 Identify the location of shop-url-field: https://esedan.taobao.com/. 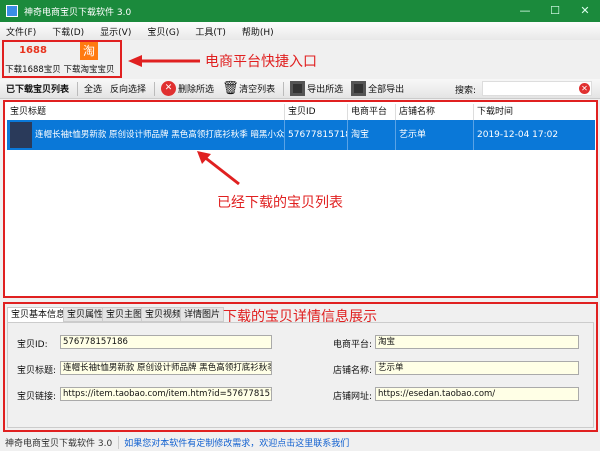
(477, 394).